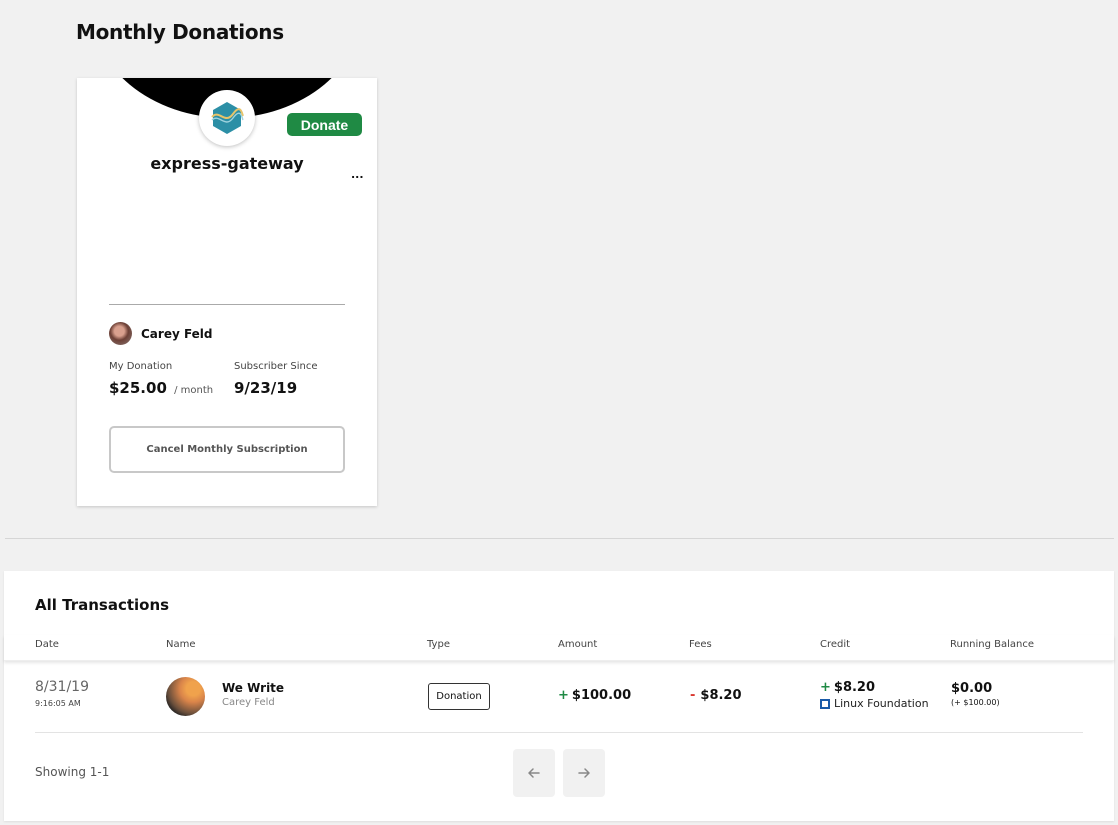  What do you see at coordinates (177, 333) in the screenshot?
I see `donor-name: Carey Feld` at bounding box center [177, 333].